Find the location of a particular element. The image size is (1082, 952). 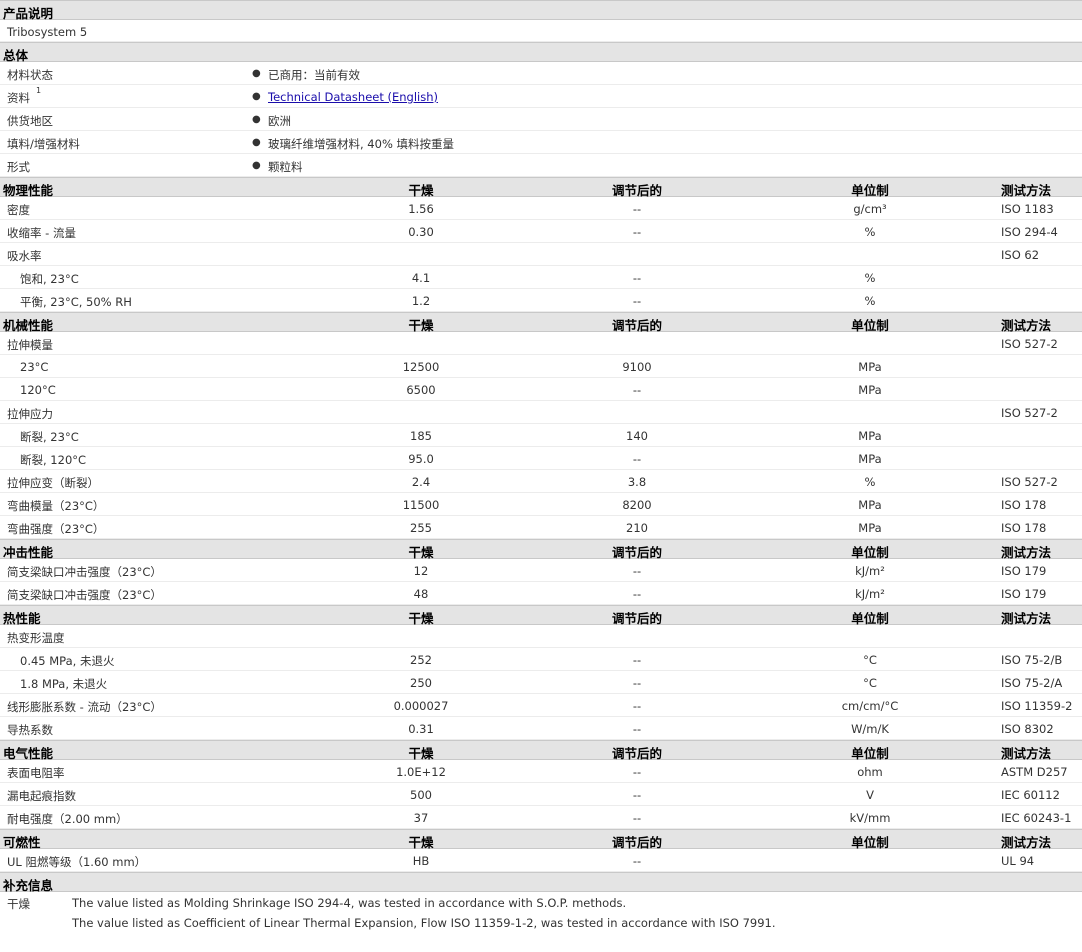

property-row: 收缩率 - 流量 0.30 --% ISO 294-4 is located at coordinates (541, 231).